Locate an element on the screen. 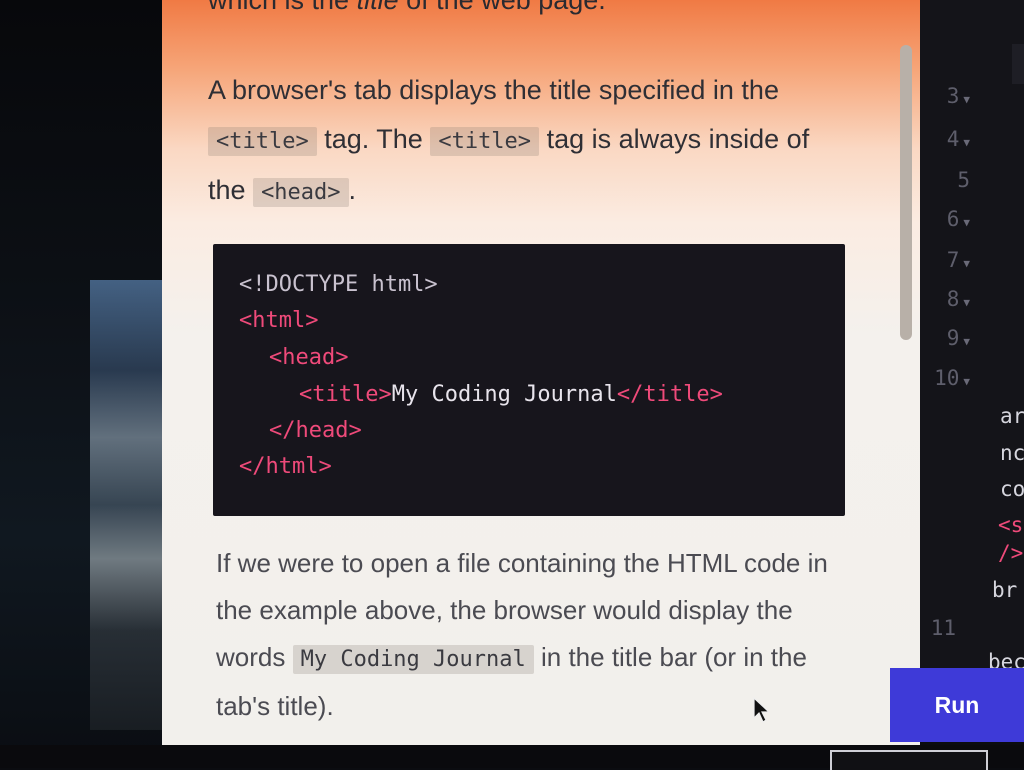 This screenshot has height=770, width=1024. bottom-panel-tab is located at coordinates (909, 760).